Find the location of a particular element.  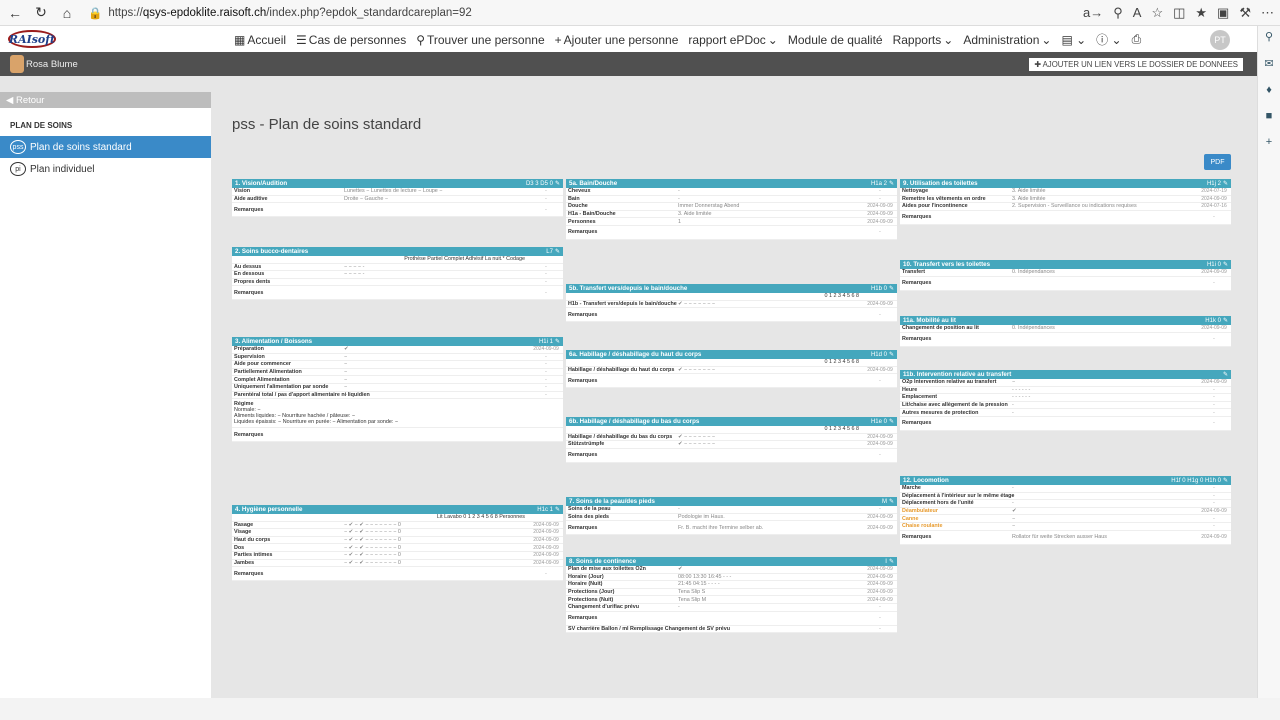

row-label: Nettoyage is located at coordinates (915, 191).